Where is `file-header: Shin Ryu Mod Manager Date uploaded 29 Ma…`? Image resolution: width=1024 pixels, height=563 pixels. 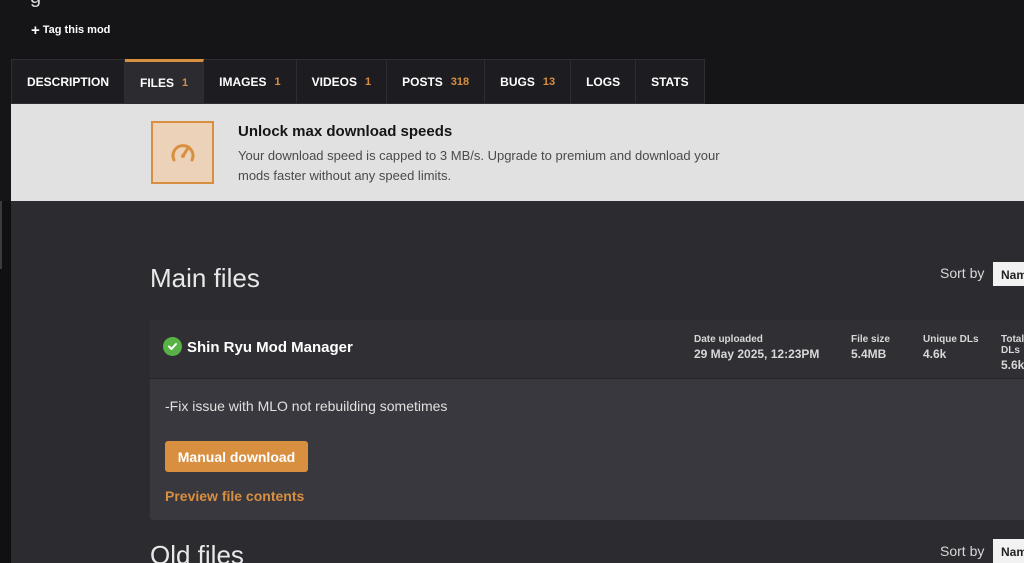
file-header: Shin Ryu Mod Manager Date uploaded 29 Ma… is located at coordinates (587, 349).